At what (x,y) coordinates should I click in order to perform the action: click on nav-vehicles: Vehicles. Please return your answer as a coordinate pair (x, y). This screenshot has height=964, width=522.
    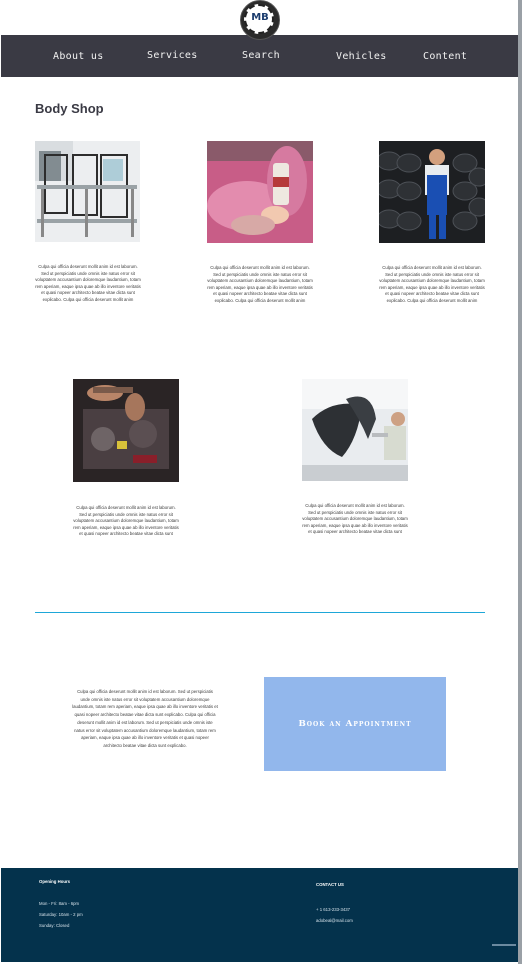
    Looking at the image, I should click on (361, 56).